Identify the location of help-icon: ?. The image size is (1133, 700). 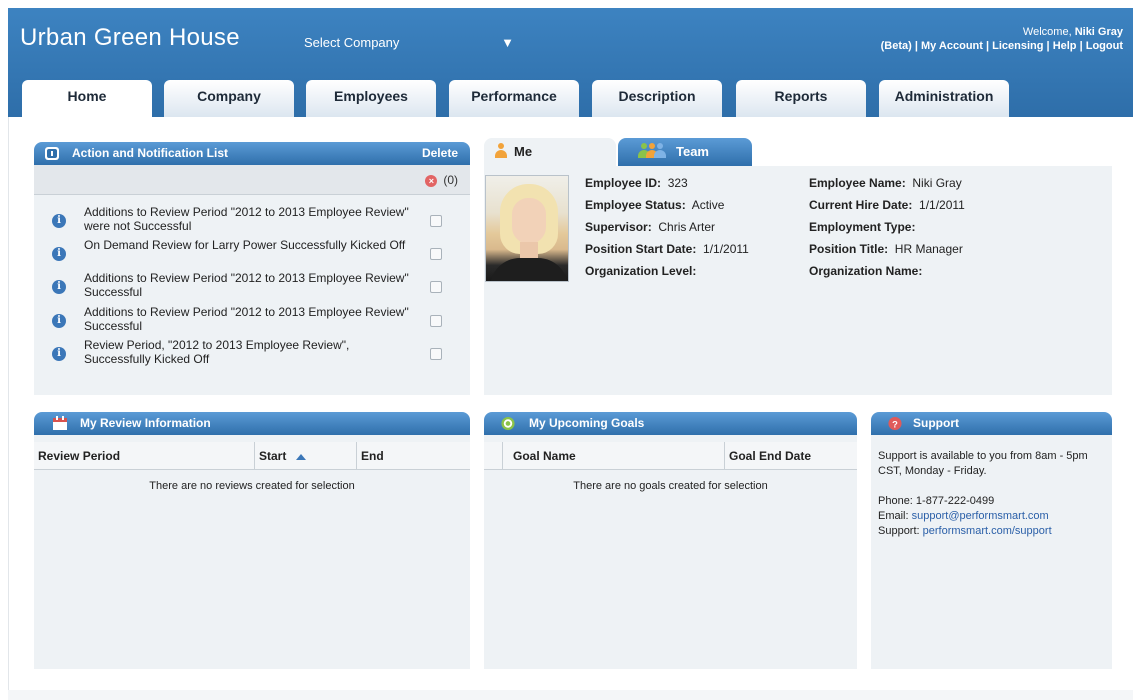
(895, 423).